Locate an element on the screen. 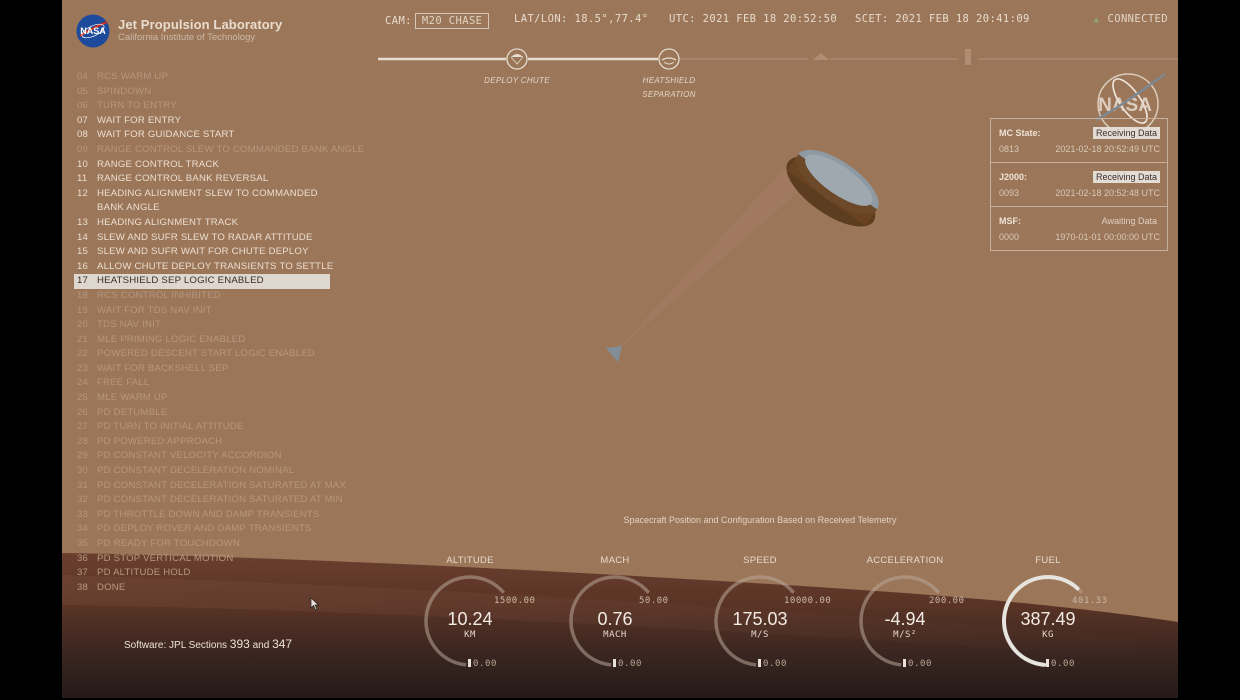  event-item: 14 SLEW AND SUFR SLEW TO RADAR ATTITUDE is located at coordinates (209, 238).